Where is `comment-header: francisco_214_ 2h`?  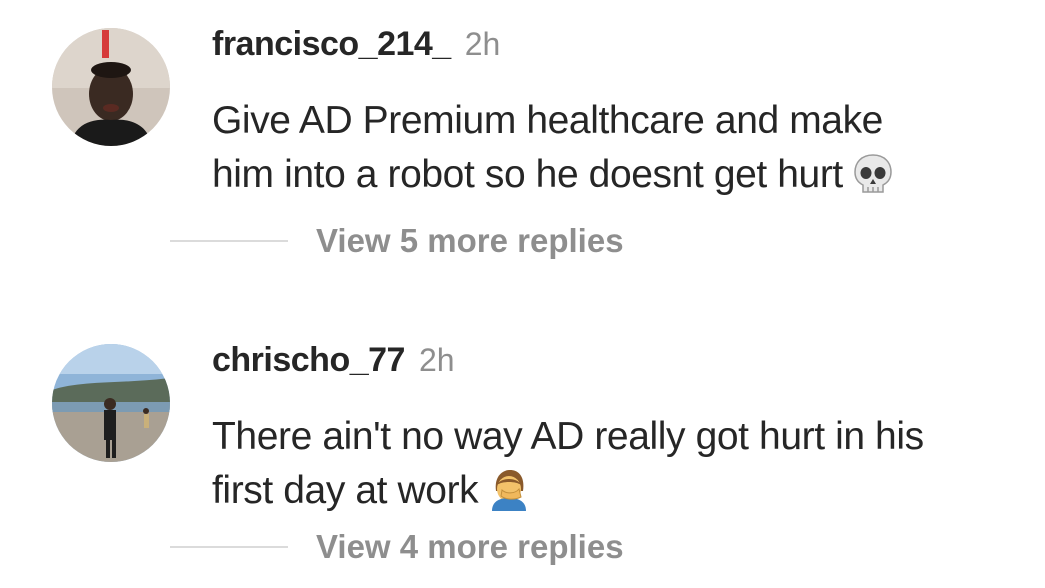
comment-header: francisco_214_ 2h is located at coordinates (356, 47).